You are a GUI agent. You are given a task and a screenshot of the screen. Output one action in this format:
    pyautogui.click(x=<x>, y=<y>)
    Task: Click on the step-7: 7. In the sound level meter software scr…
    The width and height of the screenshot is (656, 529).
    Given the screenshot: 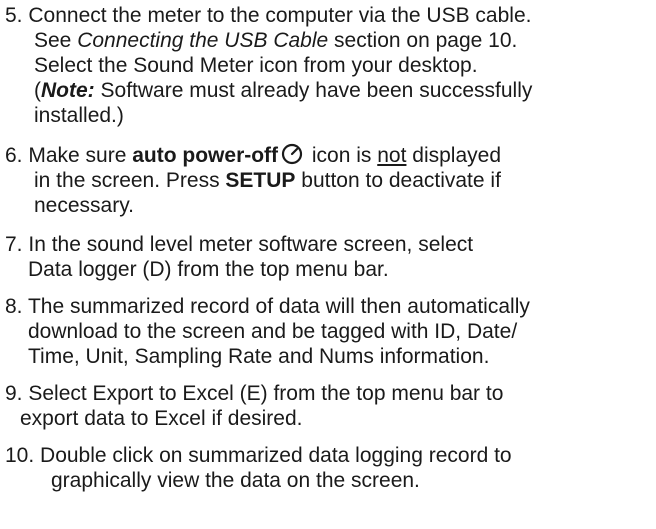 What is the action you would take?
    pyautogui.click(x=239, y=257)
    